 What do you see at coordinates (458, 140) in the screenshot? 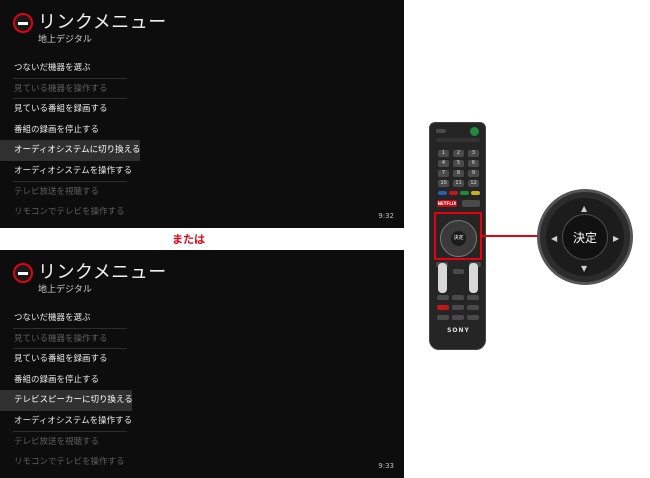
I see `top-button-row` at bounding box center [458, 140].